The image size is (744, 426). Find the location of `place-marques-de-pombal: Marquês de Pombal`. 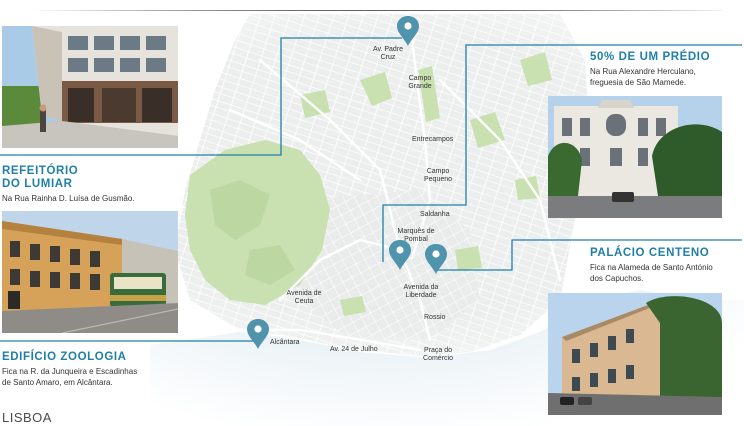

place-marques-de-pombal: Marquês de Pombal is located at coordinates (416, 235).